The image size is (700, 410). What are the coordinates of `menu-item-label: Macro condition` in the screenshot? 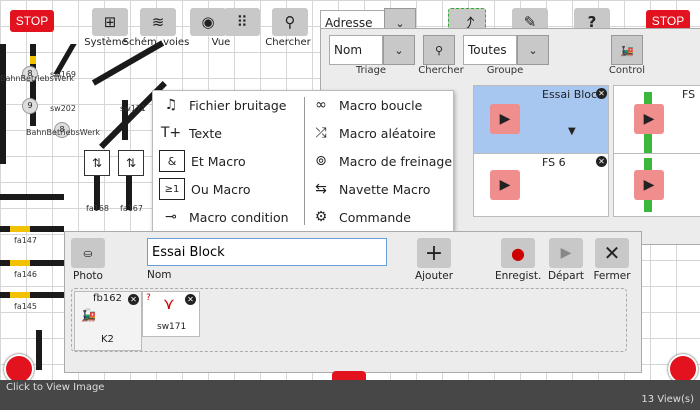 It's located at (239, 217).